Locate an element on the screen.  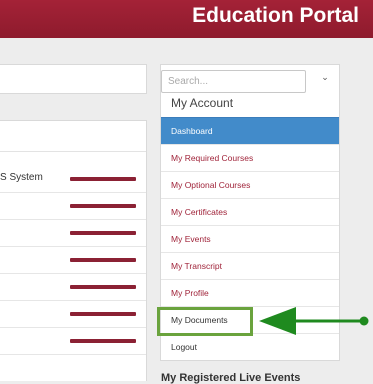
account-title: My Account is located at coordinates (202, 103).